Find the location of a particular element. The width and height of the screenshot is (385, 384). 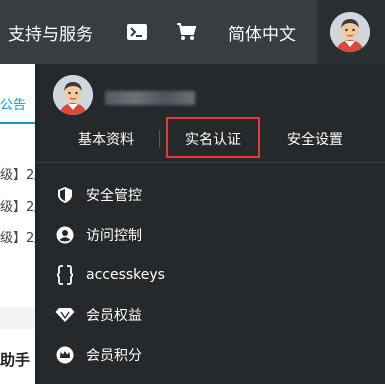

dropdown-shadow is located at coordinates (38, 224).